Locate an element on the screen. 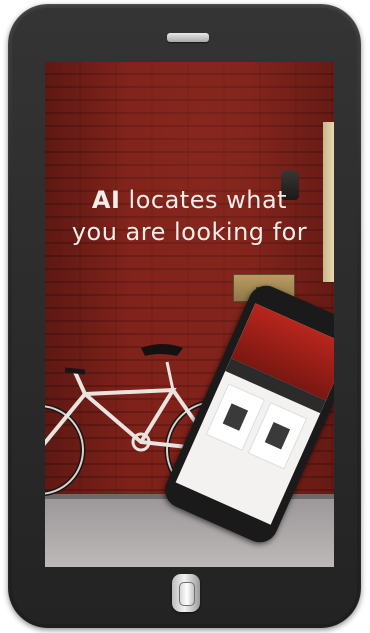 Image resolution: width=370 pixels, height=633 pixels. headline-line-1: AI locates what is located at coordinates (189, 200).